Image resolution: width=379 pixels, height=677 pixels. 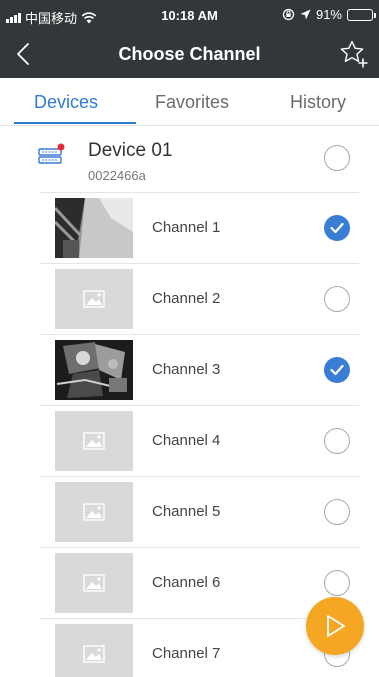 What do you see at coordinates (186, 440) in the screenshot?
I see `channel-label: Channel 4` at bounding box center [186, 440].